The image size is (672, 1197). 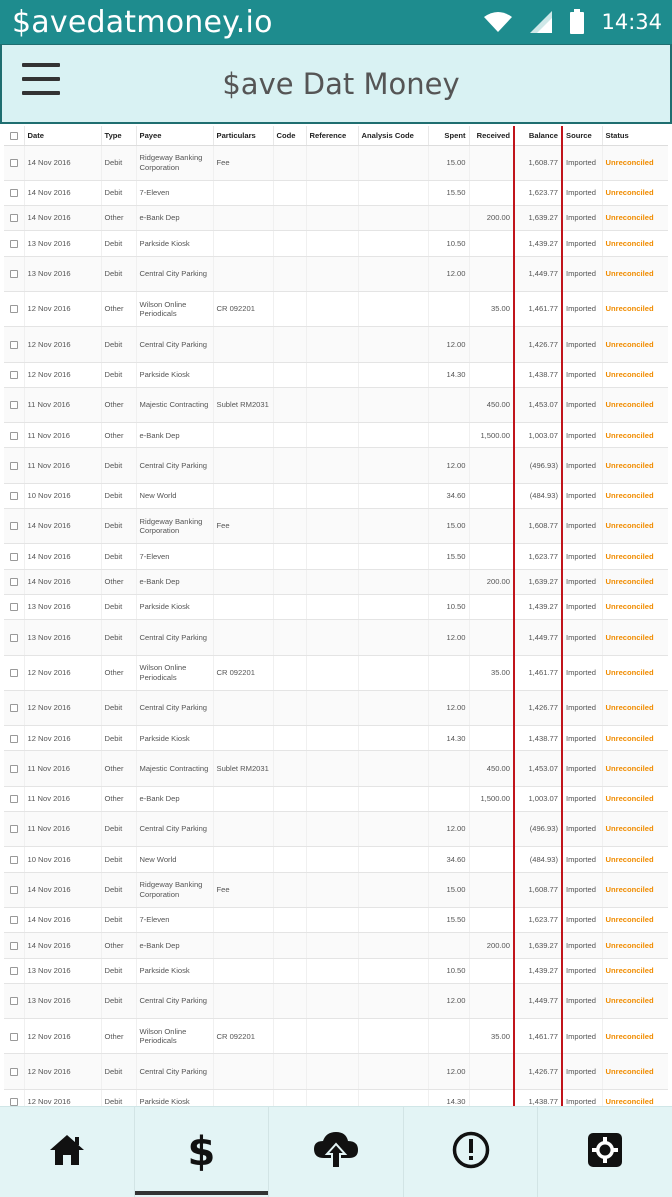 What do you see at coordinates (332, 136) in the screenshot?
I see `column-header-reference: Reference` at bounding box center [332, 136].